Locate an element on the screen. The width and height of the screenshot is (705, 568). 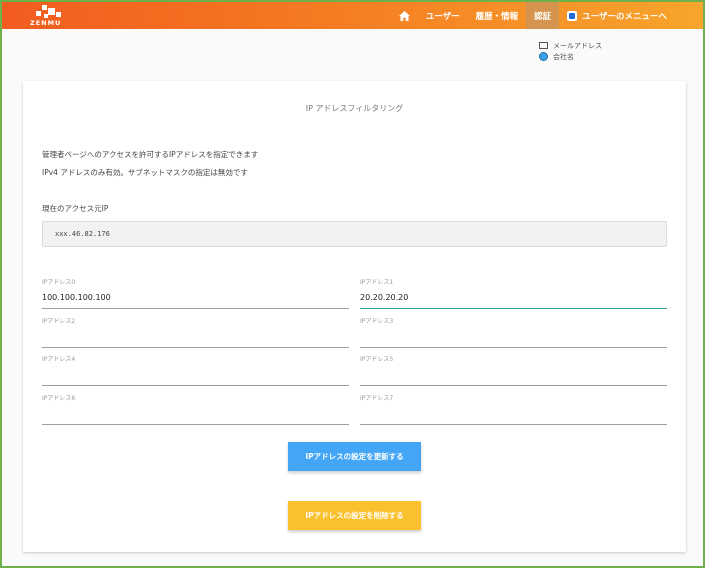
ip-field-label: IPアドレス6 is located at coordinates (59, 398).